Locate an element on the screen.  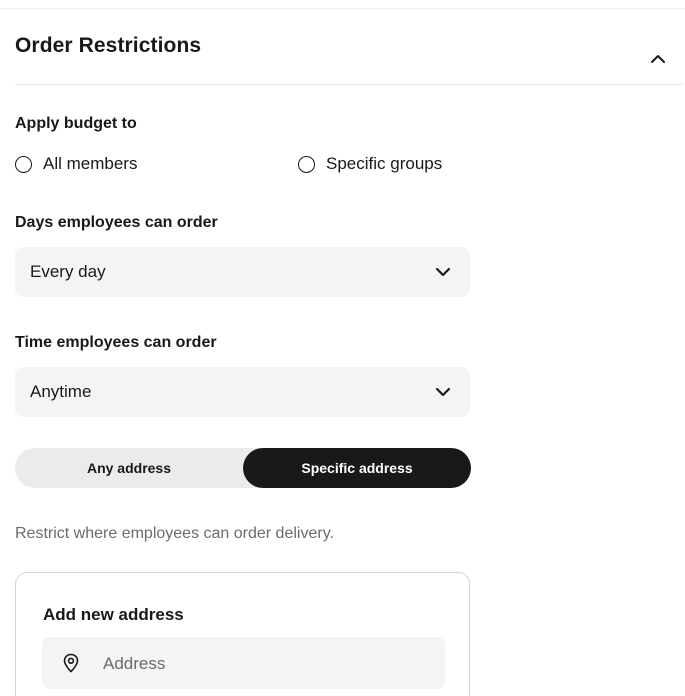
location-pin-icon is located at coordinates (71, 663).